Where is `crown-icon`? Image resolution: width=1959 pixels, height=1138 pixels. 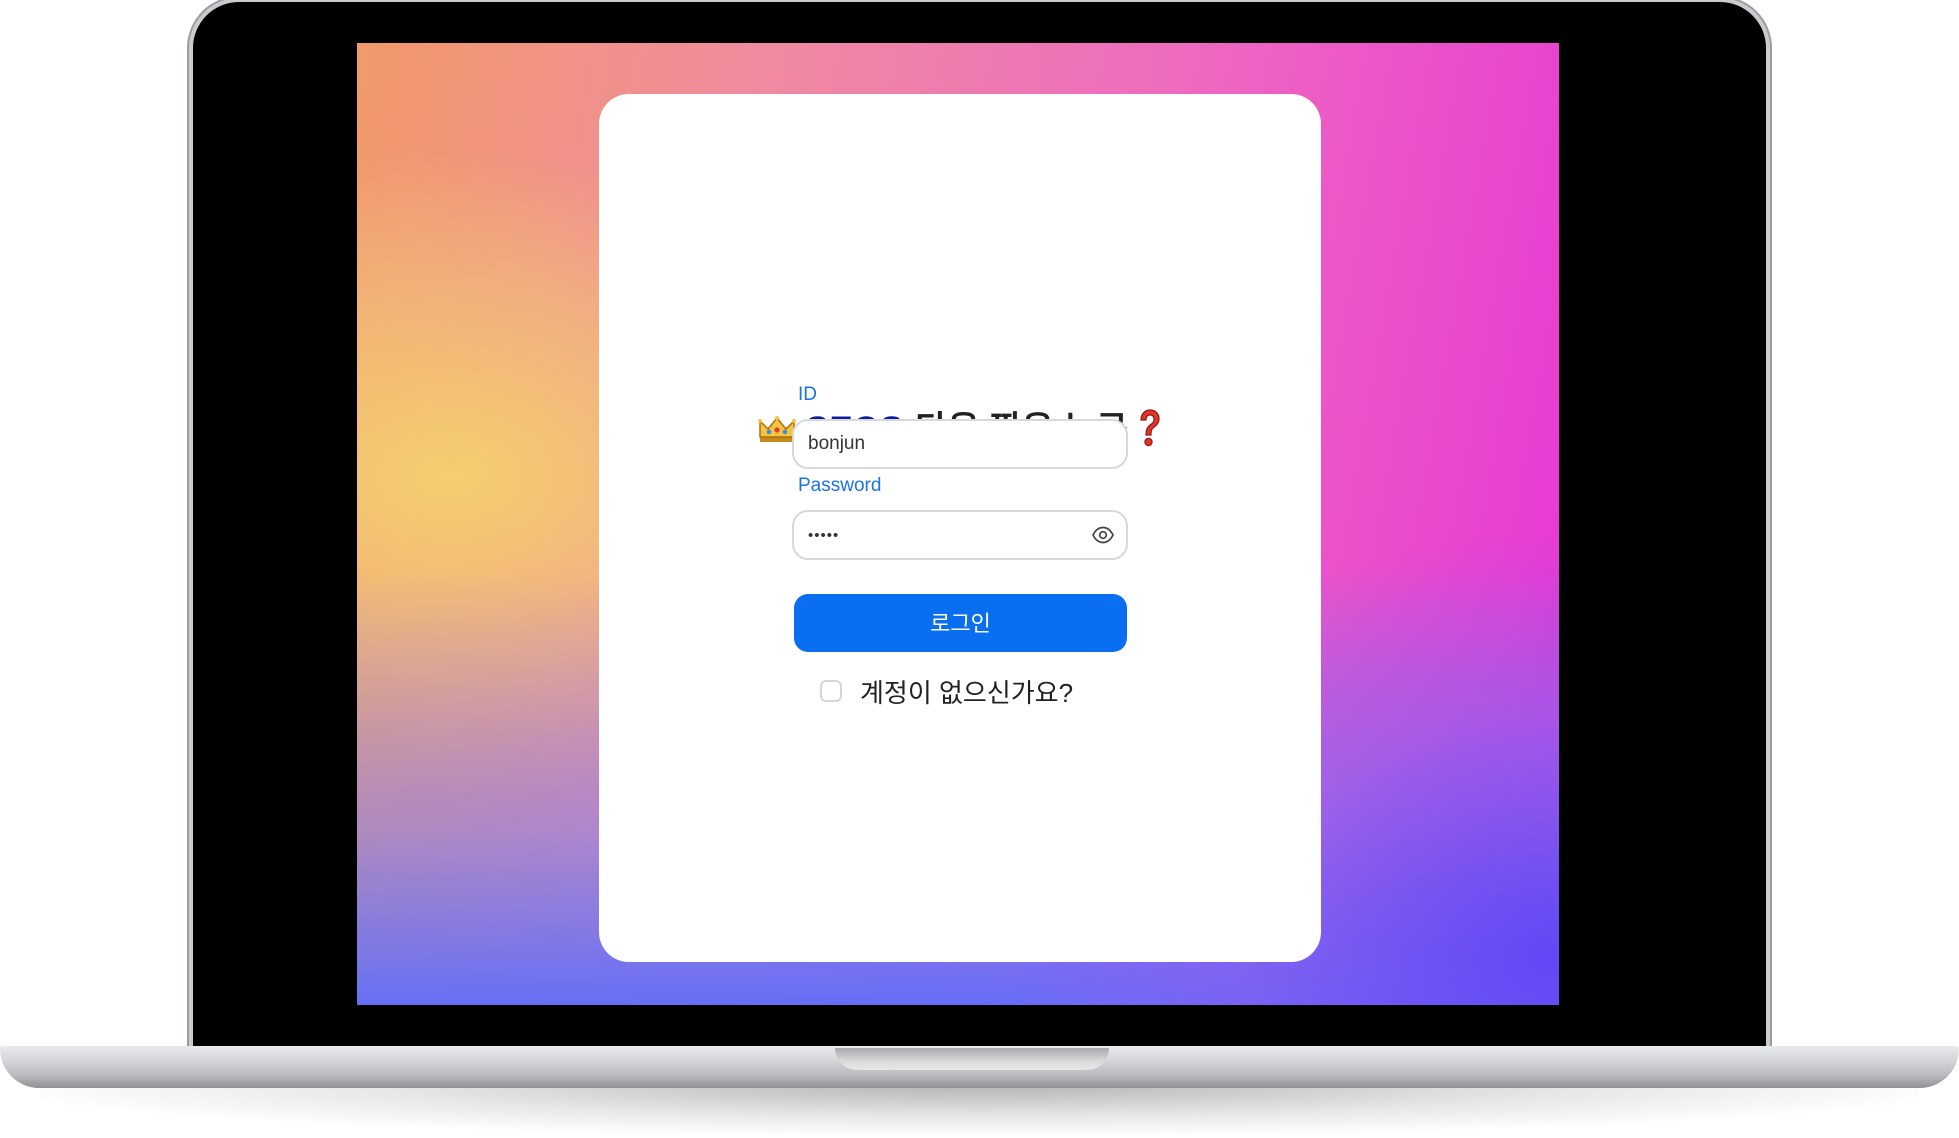 crown-icon is located at coordinates (777, 429).